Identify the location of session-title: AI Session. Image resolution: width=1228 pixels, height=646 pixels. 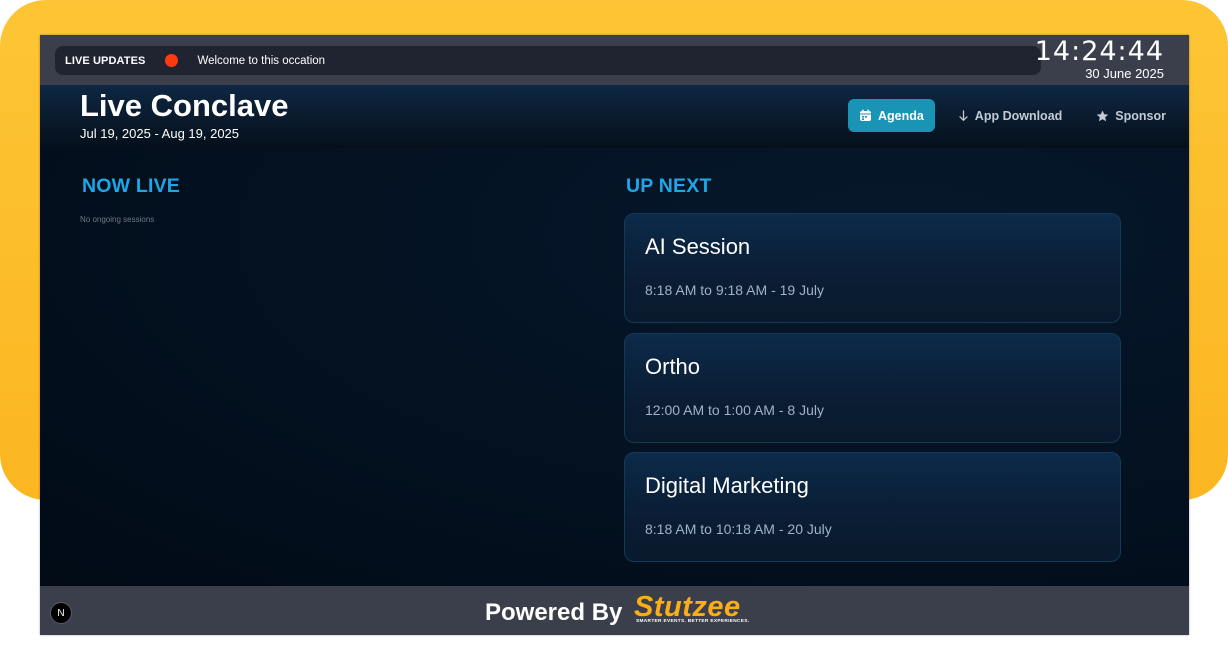
(698, 246).